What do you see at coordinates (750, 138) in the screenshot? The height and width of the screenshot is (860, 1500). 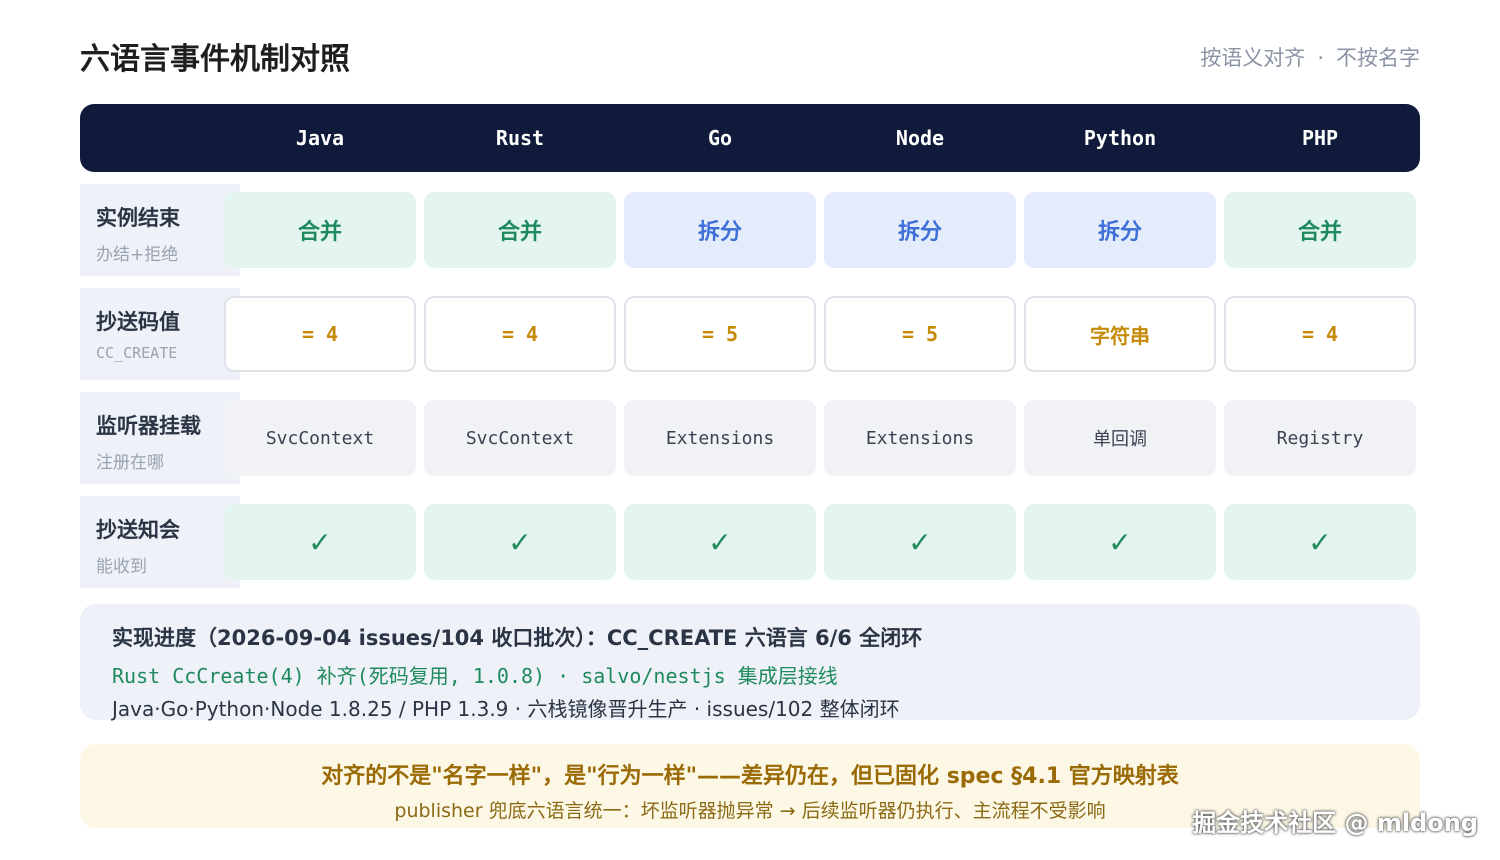 I see `table-header: Java Rust Go Node Python PHP` at bounding box center [750, 138].